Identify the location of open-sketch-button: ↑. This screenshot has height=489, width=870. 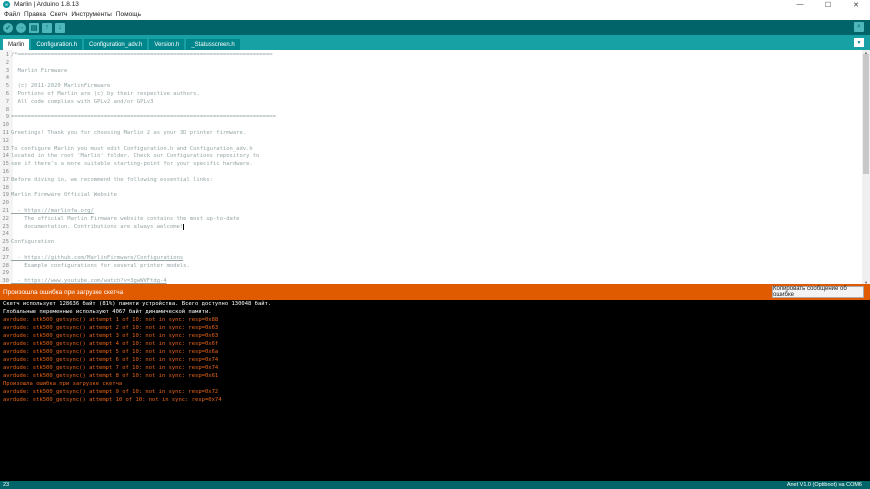
(47, 27).